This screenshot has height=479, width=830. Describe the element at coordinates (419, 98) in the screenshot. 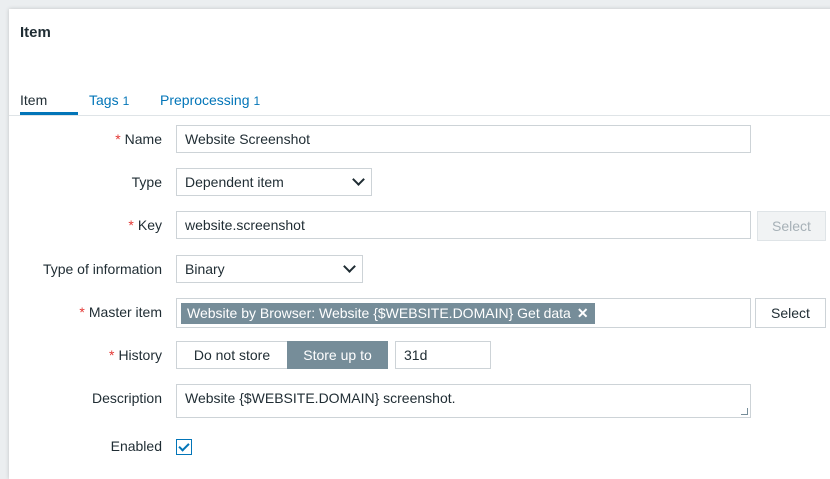

I see `tab-bar: Item Tags 1 Preprocessing 1` at that location.